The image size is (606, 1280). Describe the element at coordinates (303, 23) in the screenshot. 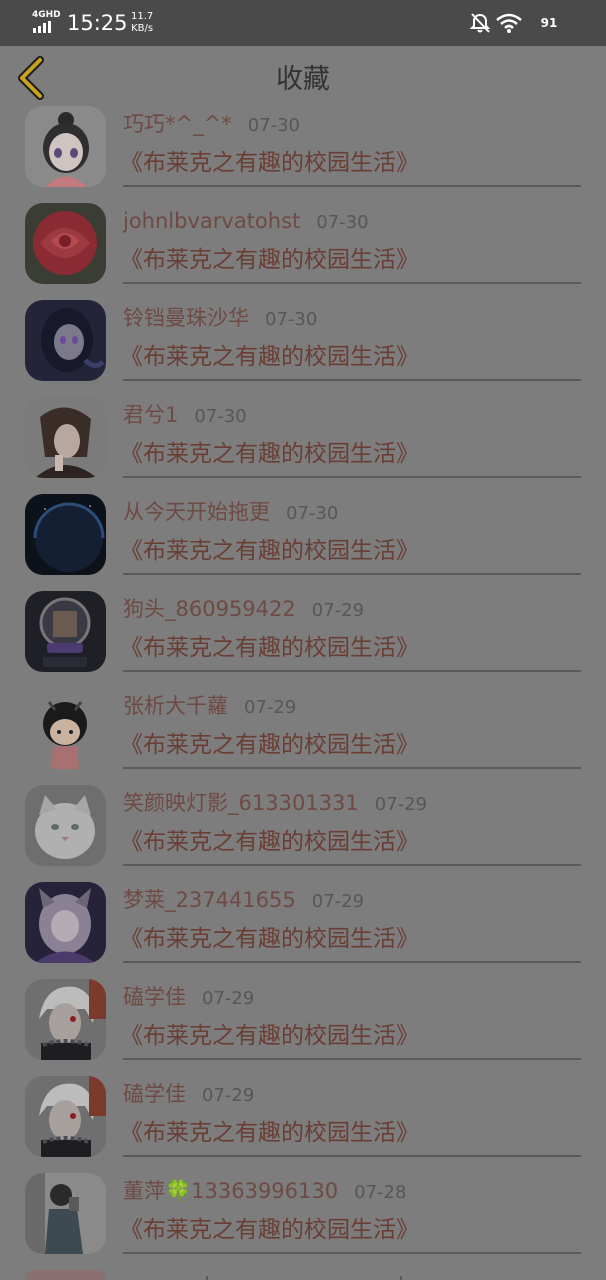

I see `status-bar: 4GHD 15:25 11.7 KB/s 91` at that location.